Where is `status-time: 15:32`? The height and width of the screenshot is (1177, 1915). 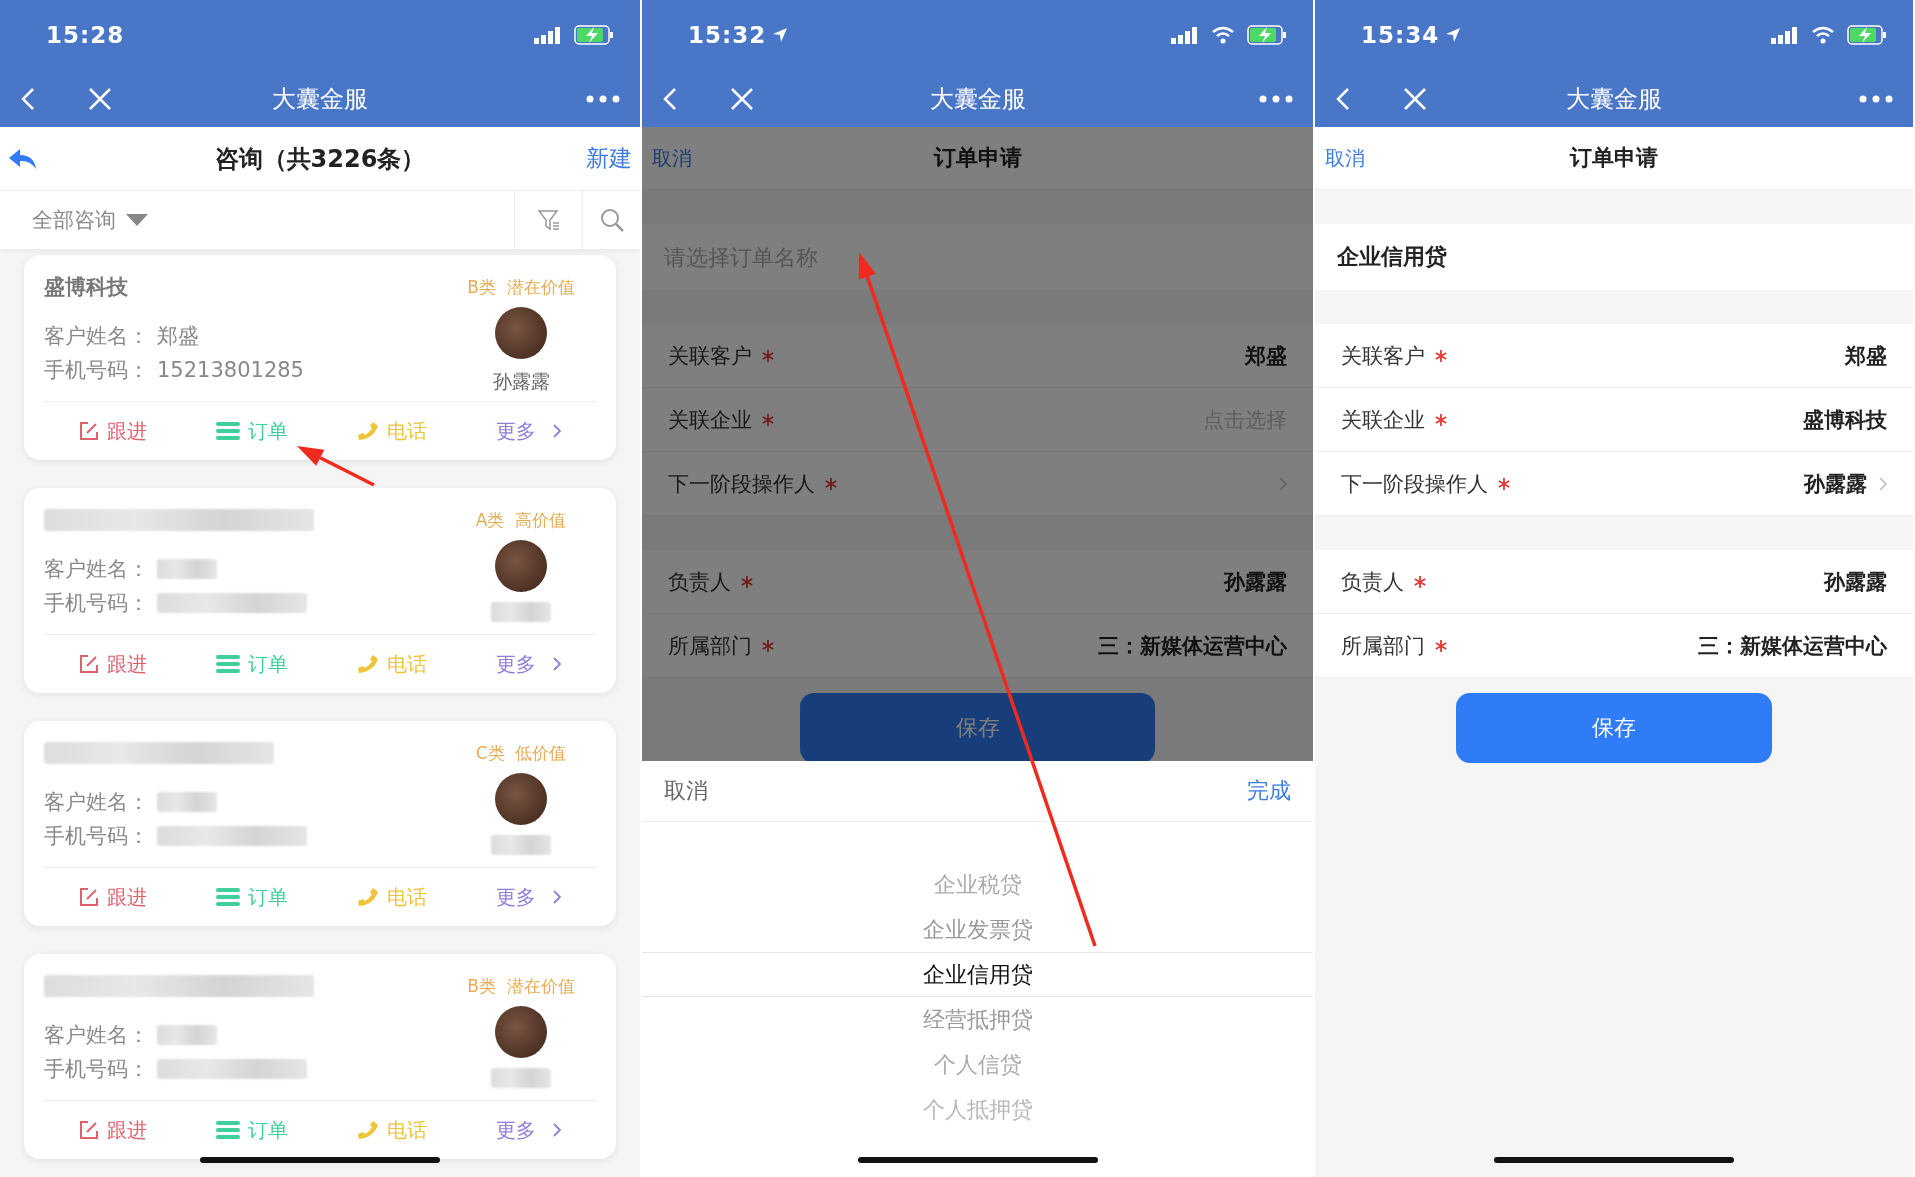 status-time: 15:32 is located at coordinates (727, 35).